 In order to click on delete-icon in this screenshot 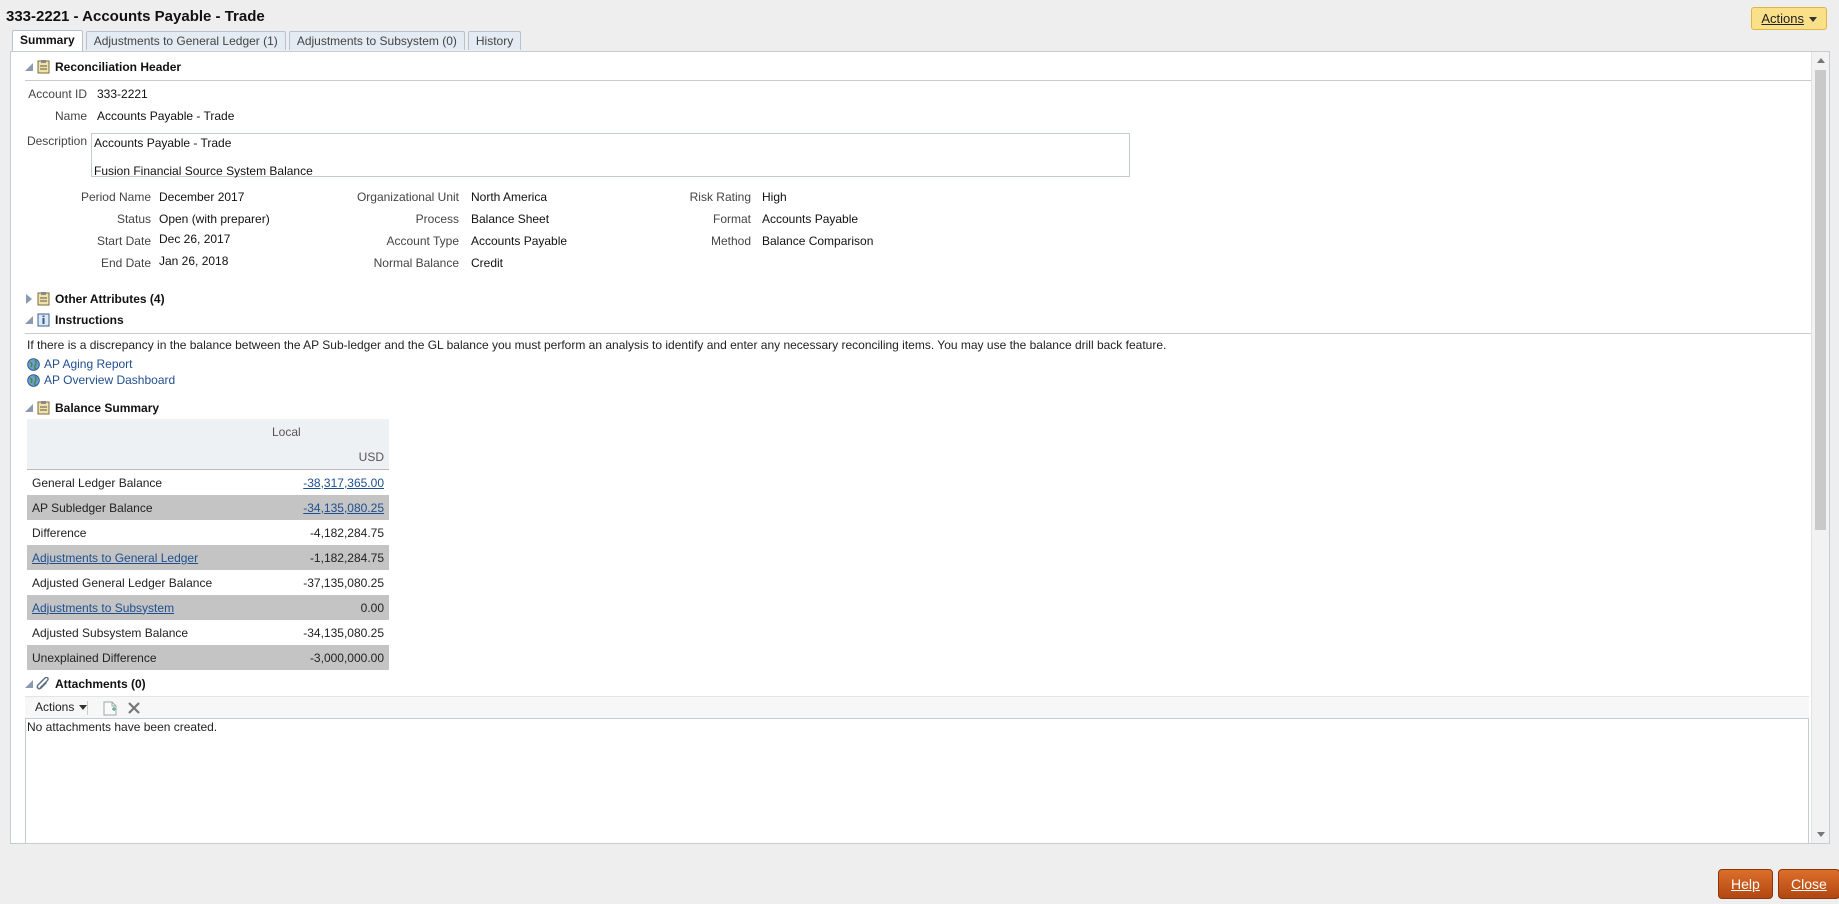, I will do `click(134, 708)`.